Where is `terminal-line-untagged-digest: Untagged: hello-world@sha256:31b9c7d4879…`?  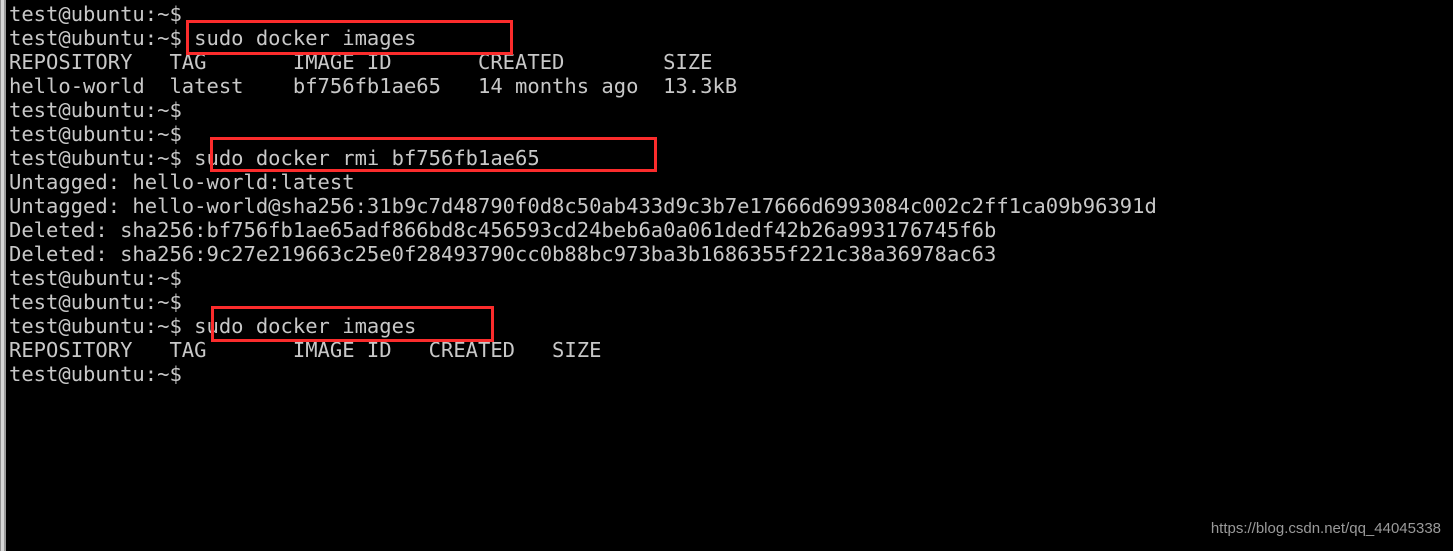
terminal-line-untagged-digest: Untagged: hello-world@sha256:31b9c7d4879… is located at coordinates (583, 206).